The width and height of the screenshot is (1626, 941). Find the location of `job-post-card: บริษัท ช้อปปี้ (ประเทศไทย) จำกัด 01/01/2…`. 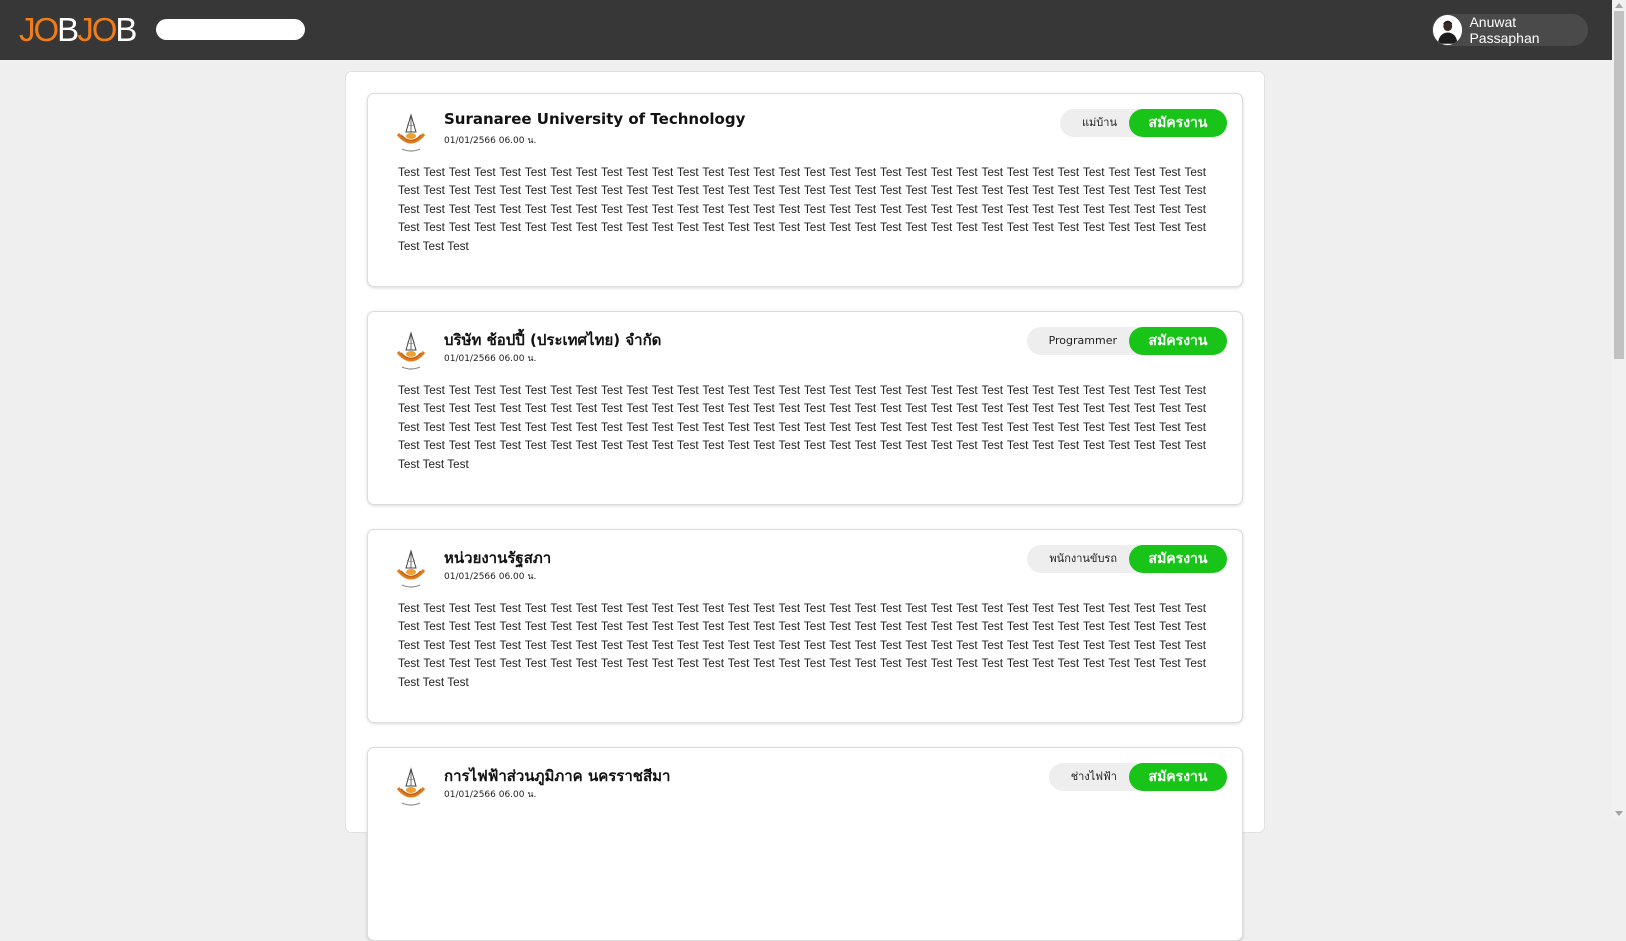

job-post-card: บริษัท ช้อปปี้ (ประเทศไทย) จำกัด 01/01/2… is located at coordinates (805, 408).